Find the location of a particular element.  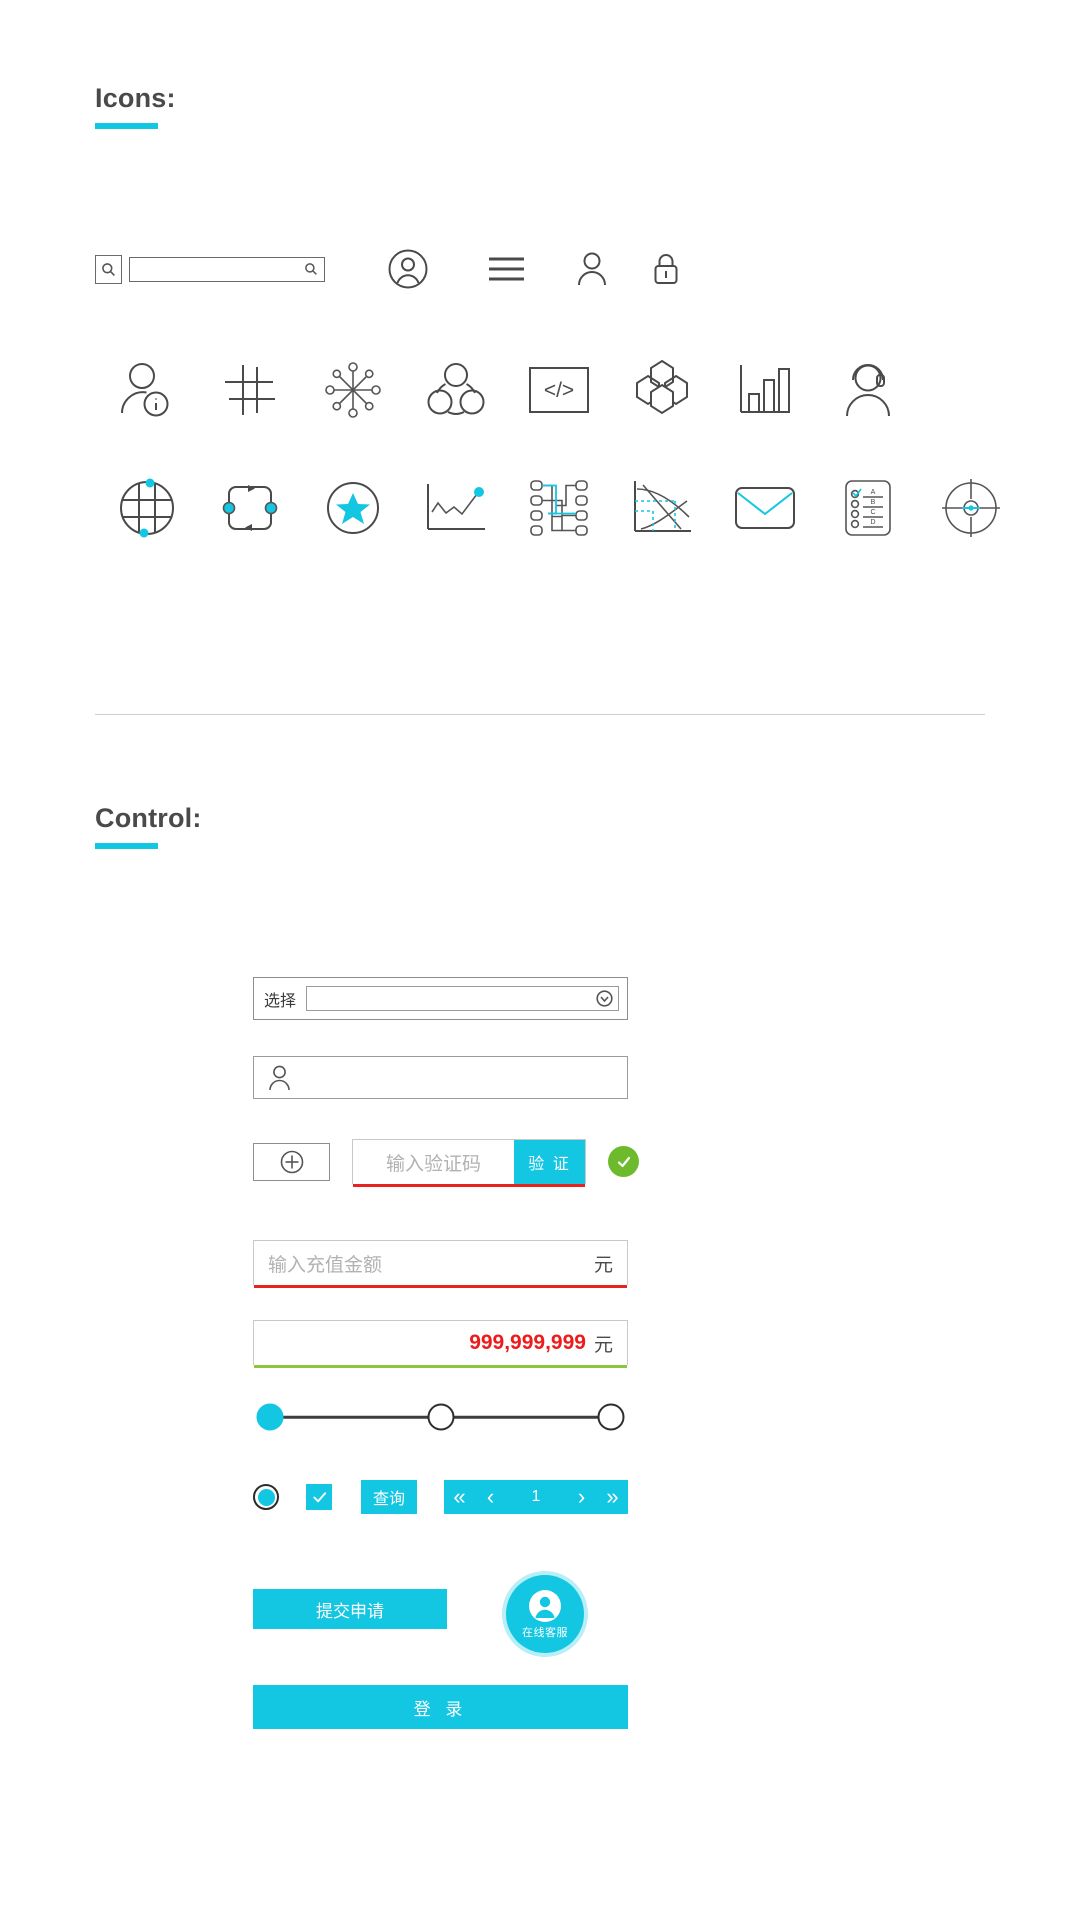

icon-row-2: </> is located at coordinates (507, 390).